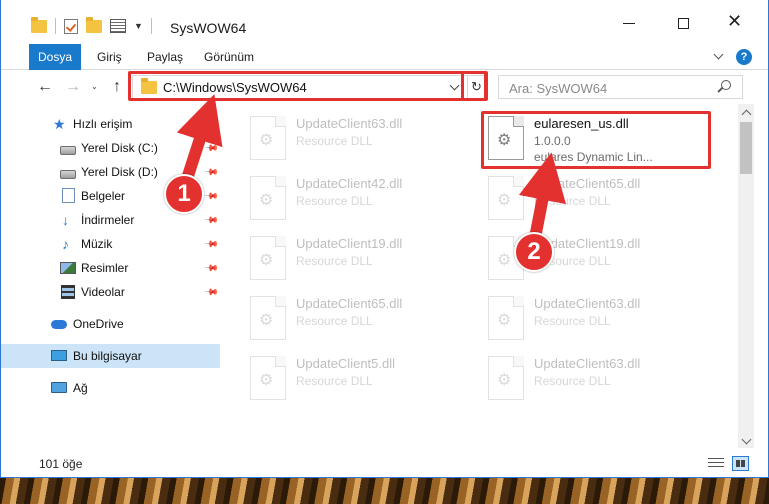  I want to click on window-title: SysWOW64, so click(208, 28).